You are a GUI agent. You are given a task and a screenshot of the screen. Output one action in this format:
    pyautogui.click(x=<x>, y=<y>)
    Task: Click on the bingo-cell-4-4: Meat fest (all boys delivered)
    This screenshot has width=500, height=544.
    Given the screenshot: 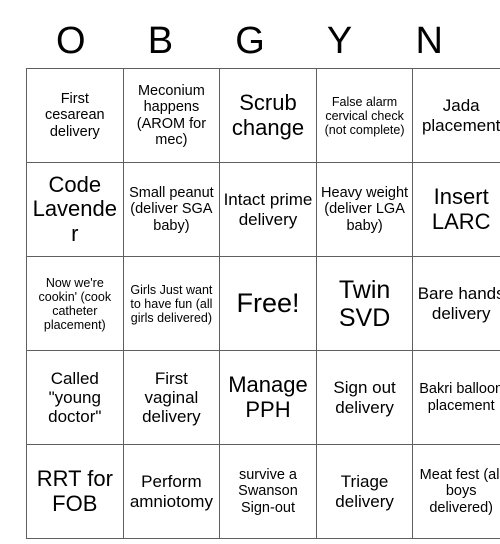 What is the action you would take?
    pyautogui.click(x=456, y=491)
    